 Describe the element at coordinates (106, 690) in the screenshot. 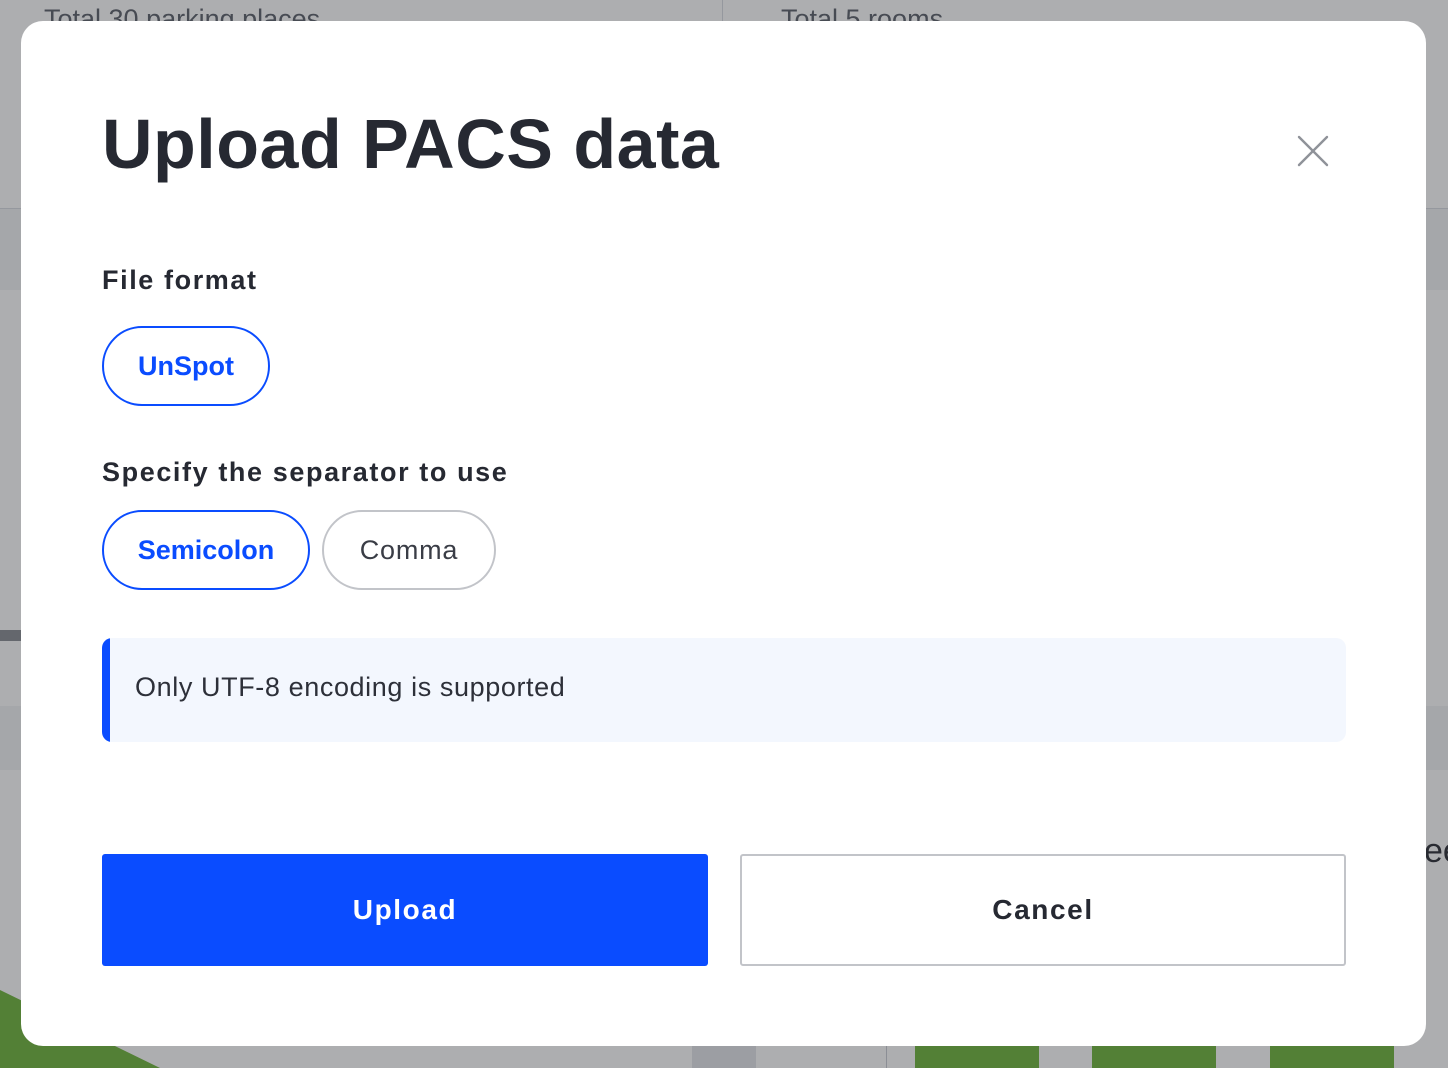

I see `notice-accent-bar` at that location.